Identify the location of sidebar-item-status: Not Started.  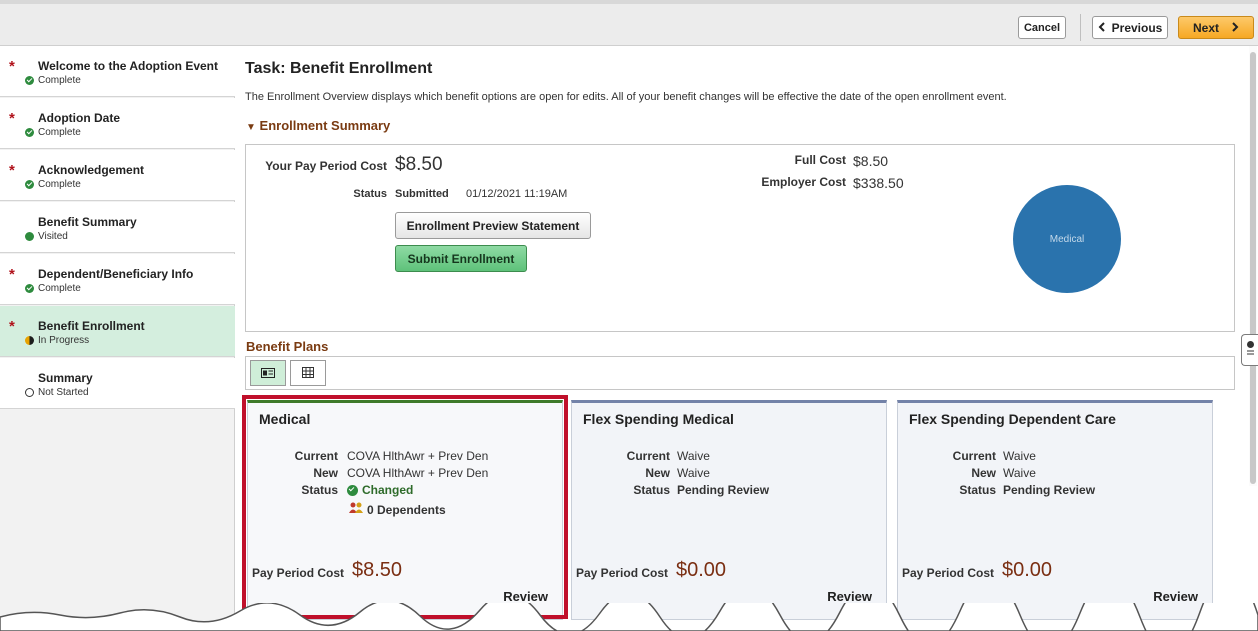
(57, 392).